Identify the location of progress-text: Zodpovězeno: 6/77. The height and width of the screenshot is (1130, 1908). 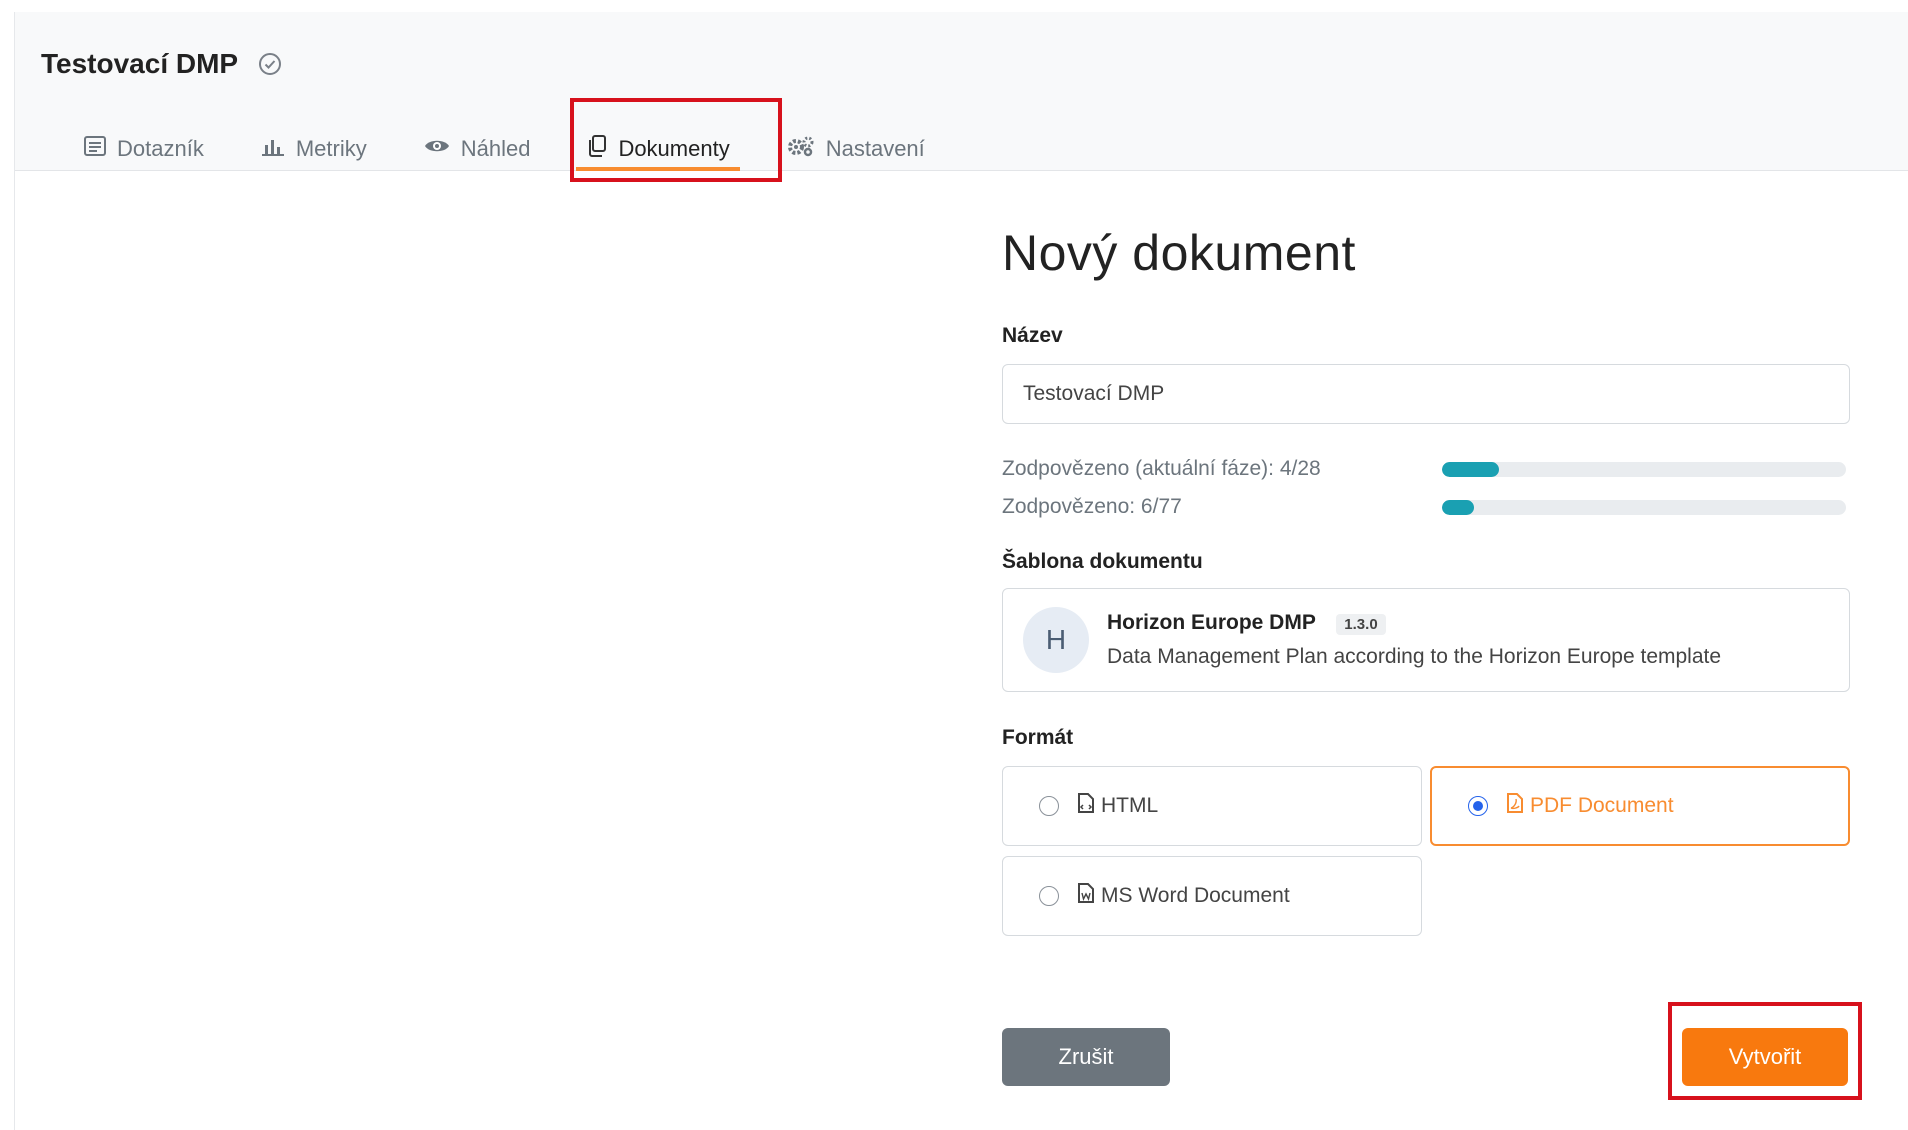
(1092, 506).